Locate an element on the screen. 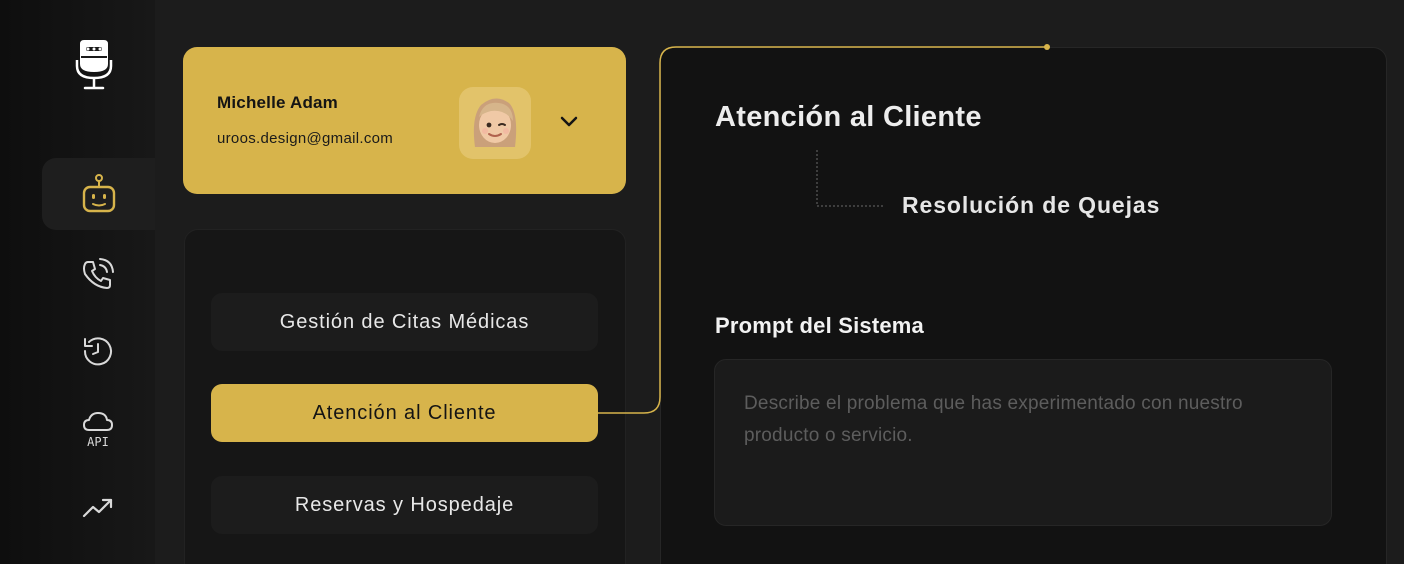  avatar is located at coordinates (495, 123).